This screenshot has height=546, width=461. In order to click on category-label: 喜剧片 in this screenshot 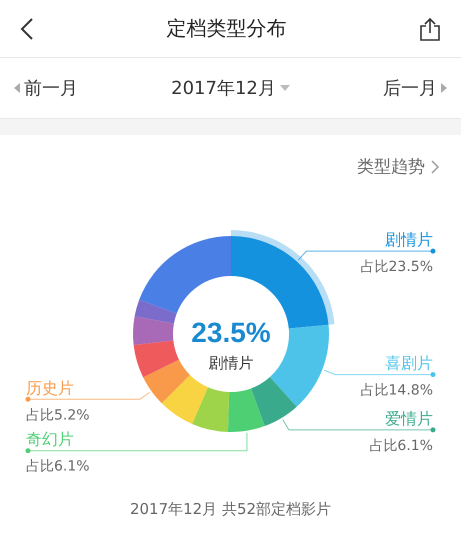, I will do `click(409, 363)`.